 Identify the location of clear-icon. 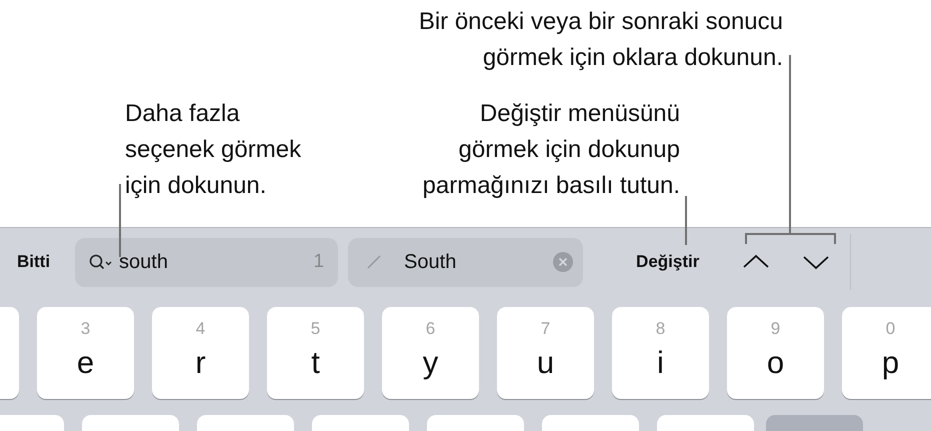
(563, 262).